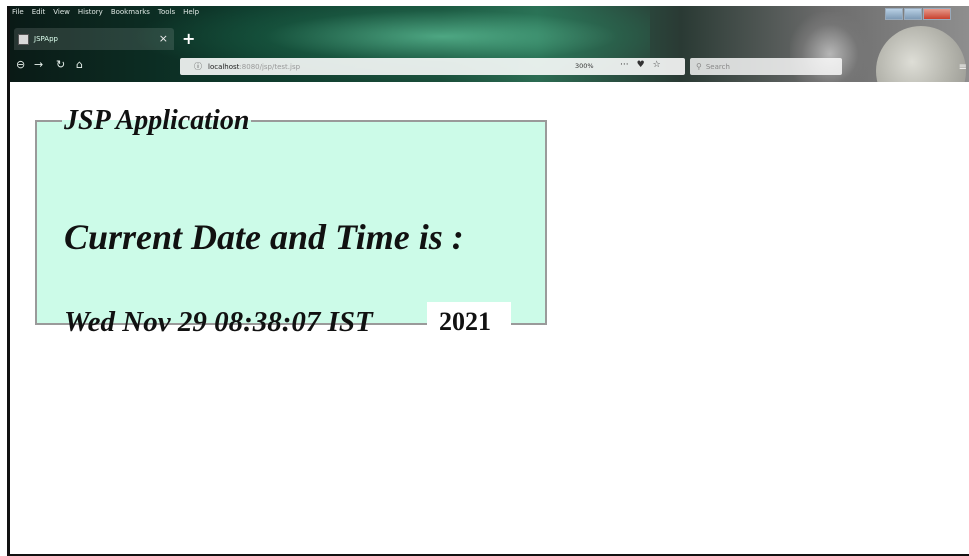 The width and height of the screenshot is (969, 556). Describe the element at coordinates (913, 14) in the screenshot. I see `maximize-button` at that location.